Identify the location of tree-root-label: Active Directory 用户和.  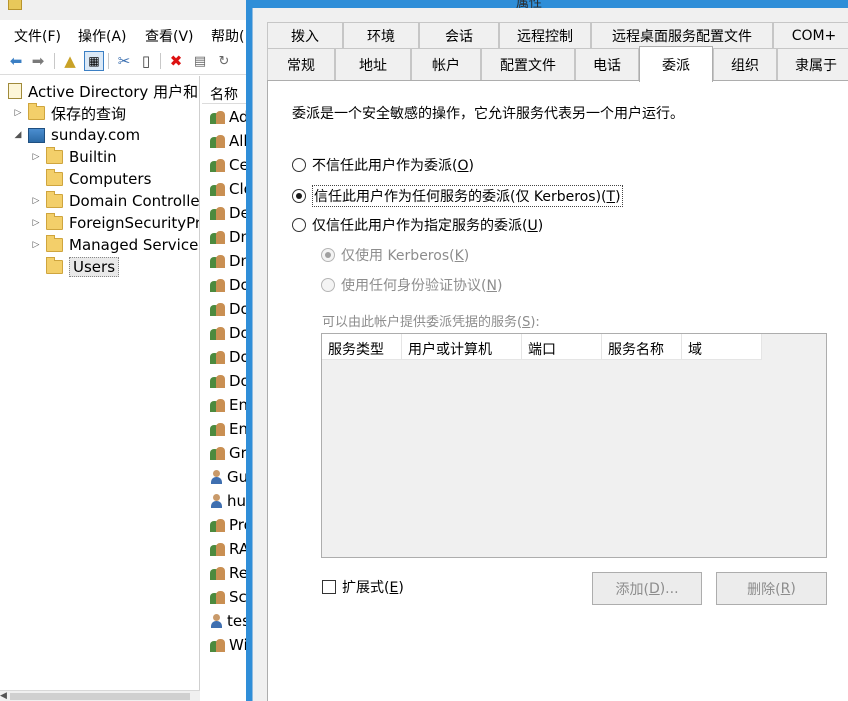
(113, 91).